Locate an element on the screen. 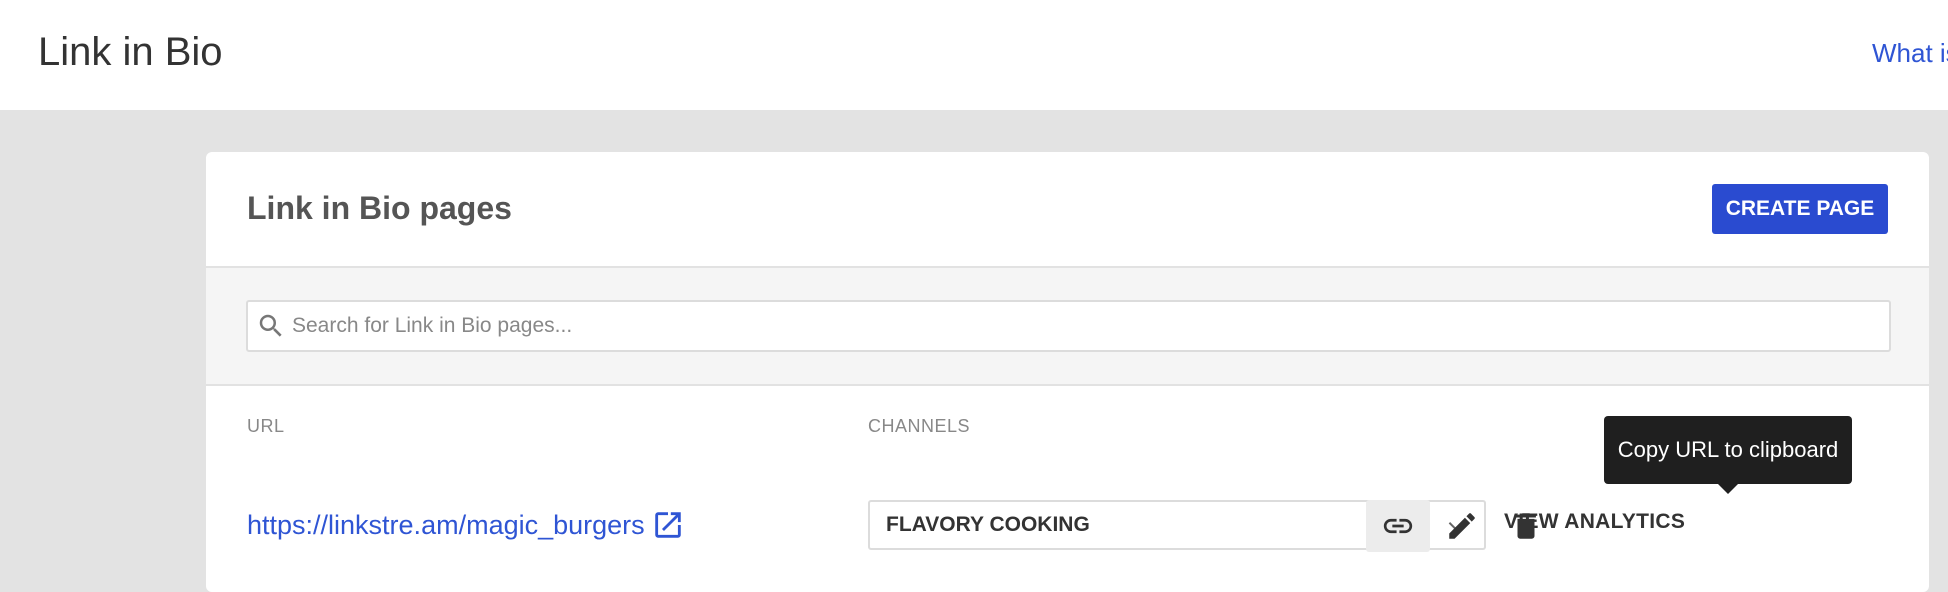 This screenshot has height=592, width=1948. create-page-button: CREATE PAGE is located at coordinates (1800, 209).